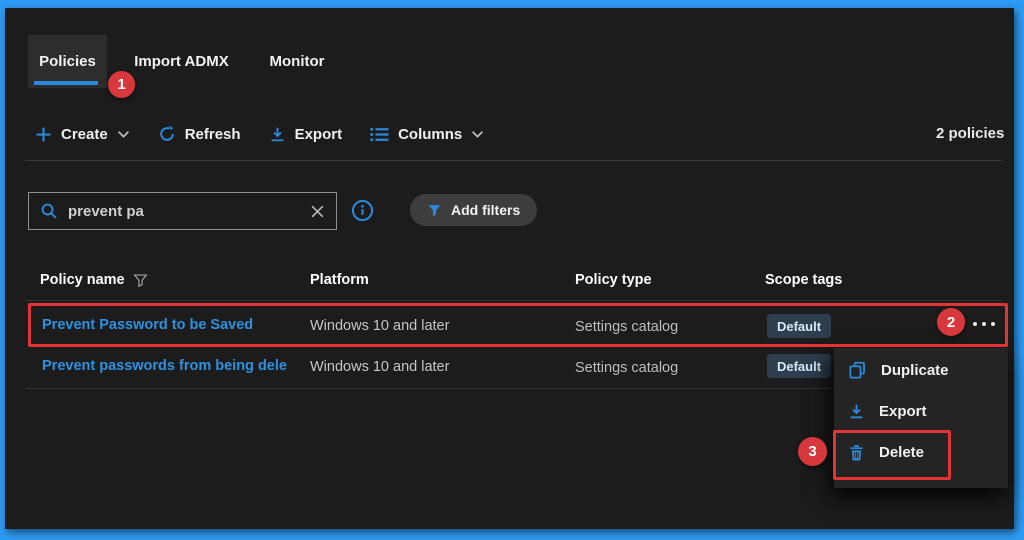 The image size is (1024, 540). I want to click on search-box, so click(182, 211).